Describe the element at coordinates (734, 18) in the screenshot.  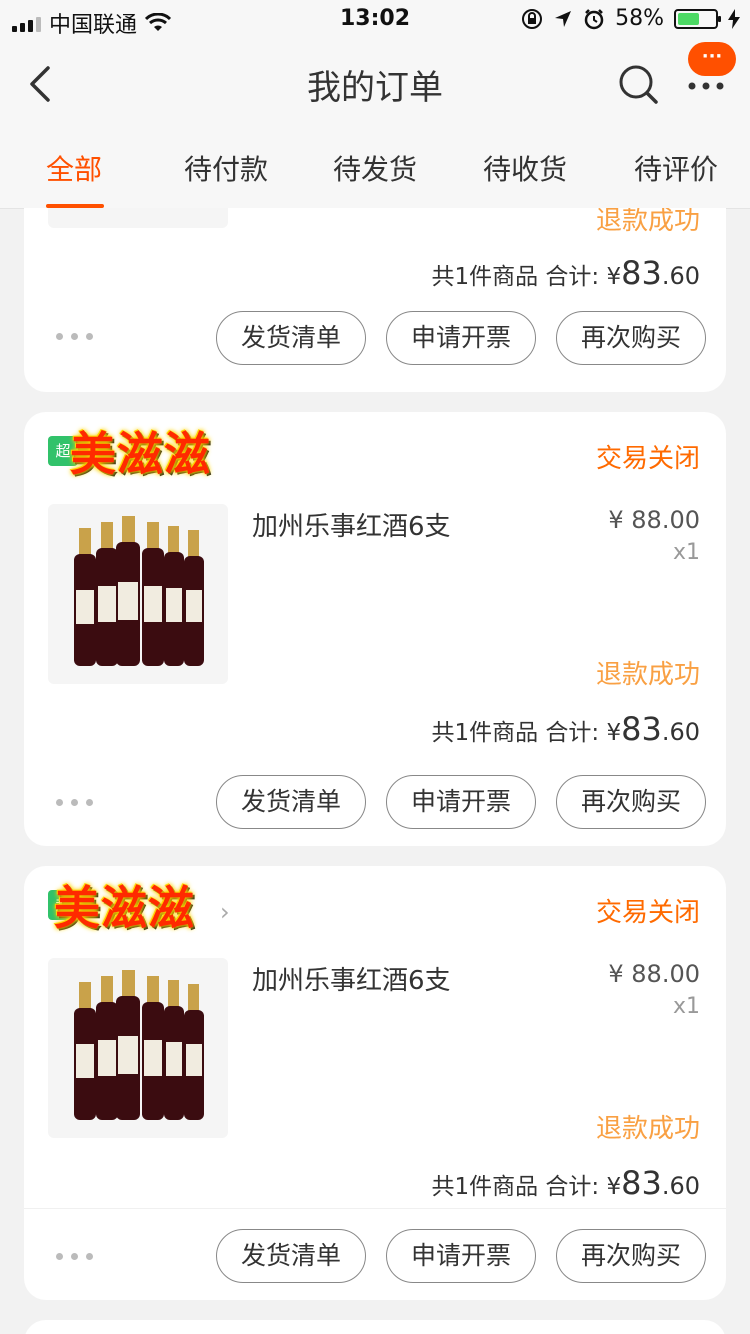
I see `charging-icon` at that location.